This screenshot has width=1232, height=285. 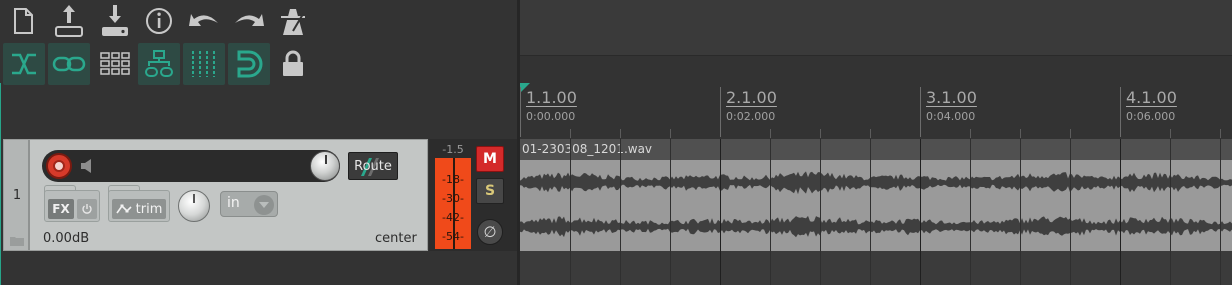 I want to click on time-label: 0:04.000, so click(x=951, y=116).